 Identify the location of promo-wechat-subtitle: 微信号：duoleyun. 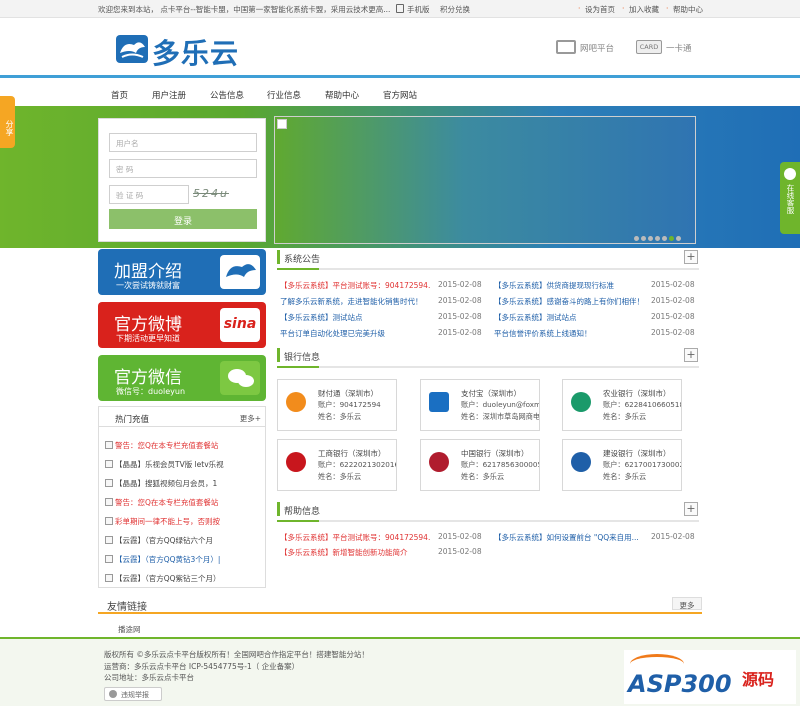
(151, 391).